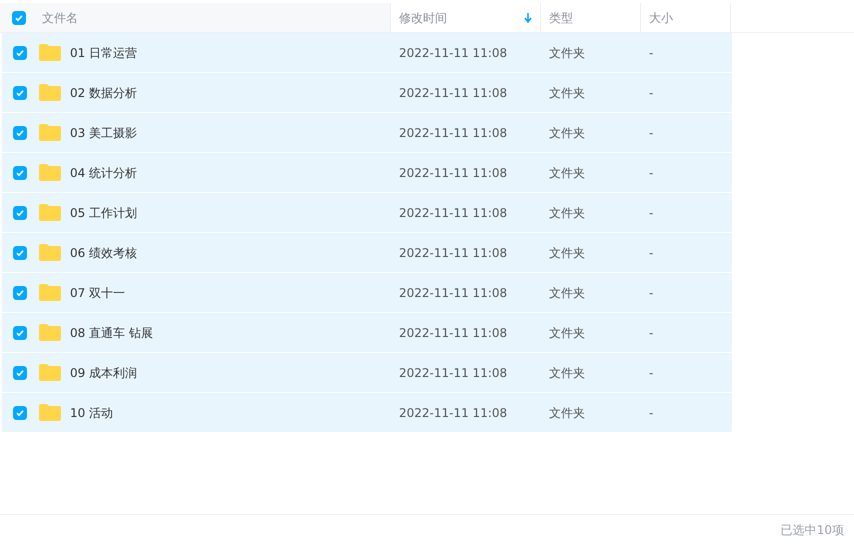 This screenshot has width=854, height=544. I want to click on file-row: 03 美工摄影 2022-11-11 11:08 文件夹 -, so click(367, 133).